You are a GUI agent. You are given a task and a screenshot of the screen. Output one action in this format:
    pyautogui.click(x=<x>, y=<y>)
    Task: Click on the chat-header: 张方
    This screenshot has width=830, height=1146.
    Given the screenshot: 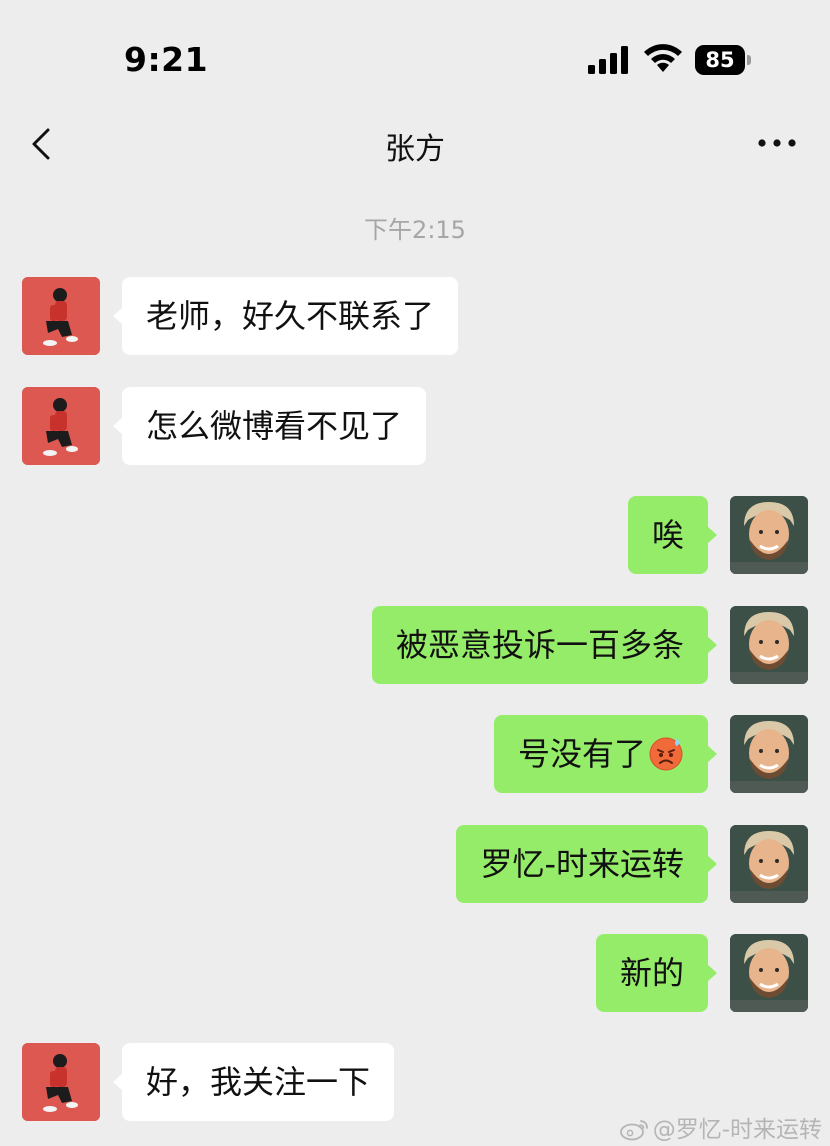 What is the action you would take?
    pyautogui.click(x=415, y=145)
    